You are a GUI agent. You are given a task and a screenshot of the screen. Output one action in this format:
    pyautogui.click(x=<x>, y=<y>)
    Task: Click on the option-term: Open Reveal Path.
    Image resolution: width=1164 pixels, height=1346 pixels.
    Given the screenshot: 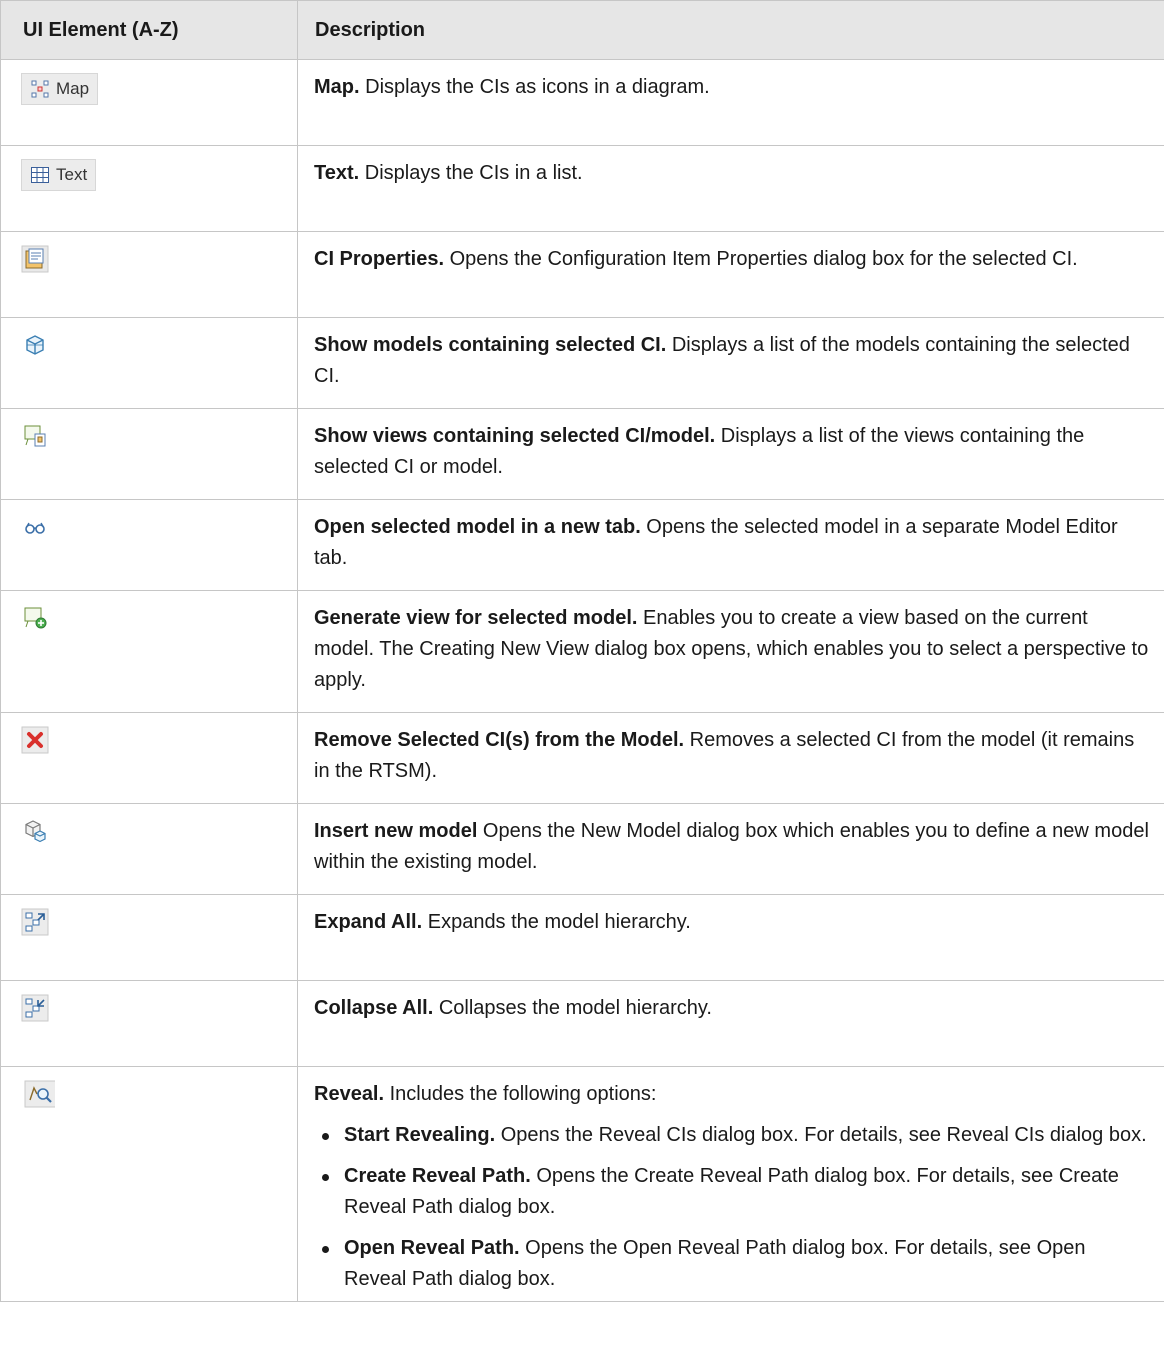 What is the action you would take?
    pyautogui.click(x=432, y=1248)
    